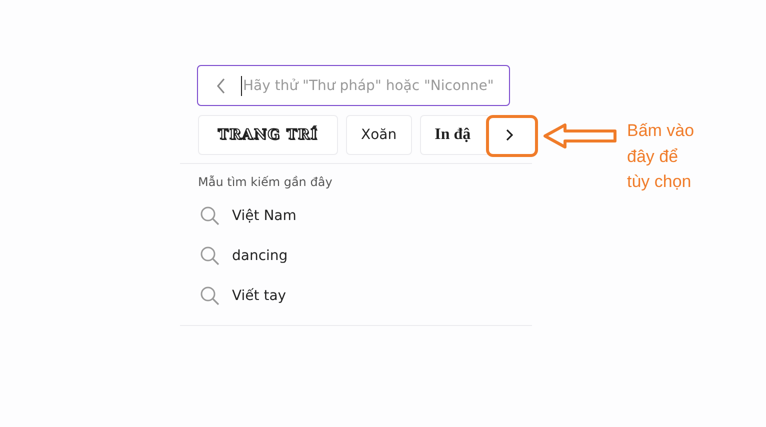  What do you see at coordinates (580, 136) in the screenshot?
I see `arrow-icon` at bounding box center [580, 136].